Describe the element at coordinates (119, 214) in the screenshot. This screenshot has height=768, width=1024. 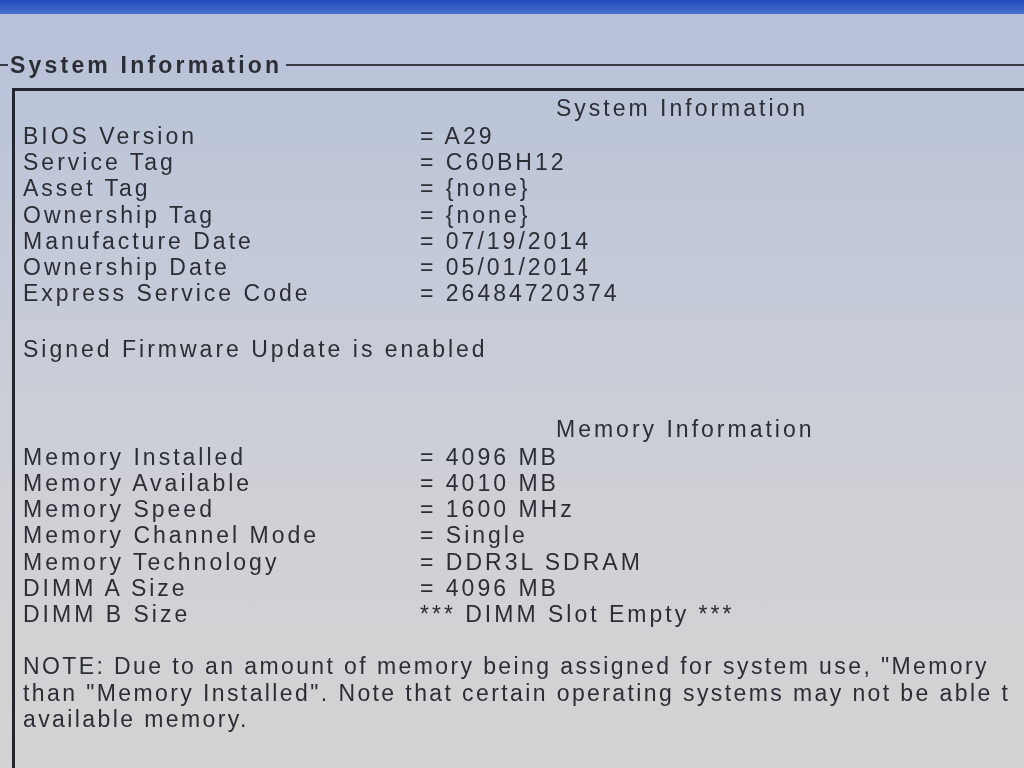
I see `field-label: Ownership Tag` at that location.